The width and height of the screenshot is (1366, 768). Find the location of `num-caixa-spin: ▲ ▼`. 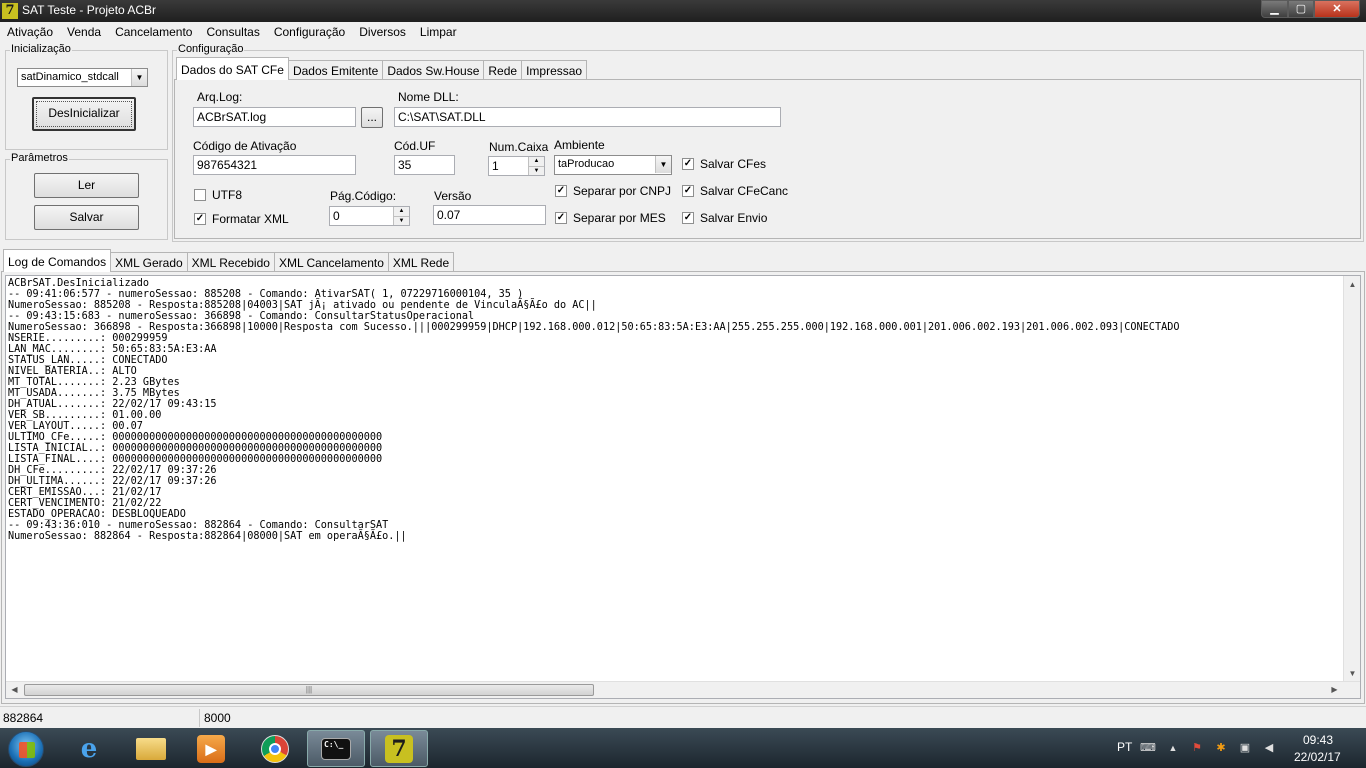

num-caixa-spin: ▲ ▼ is located at coordinates (536, 166).